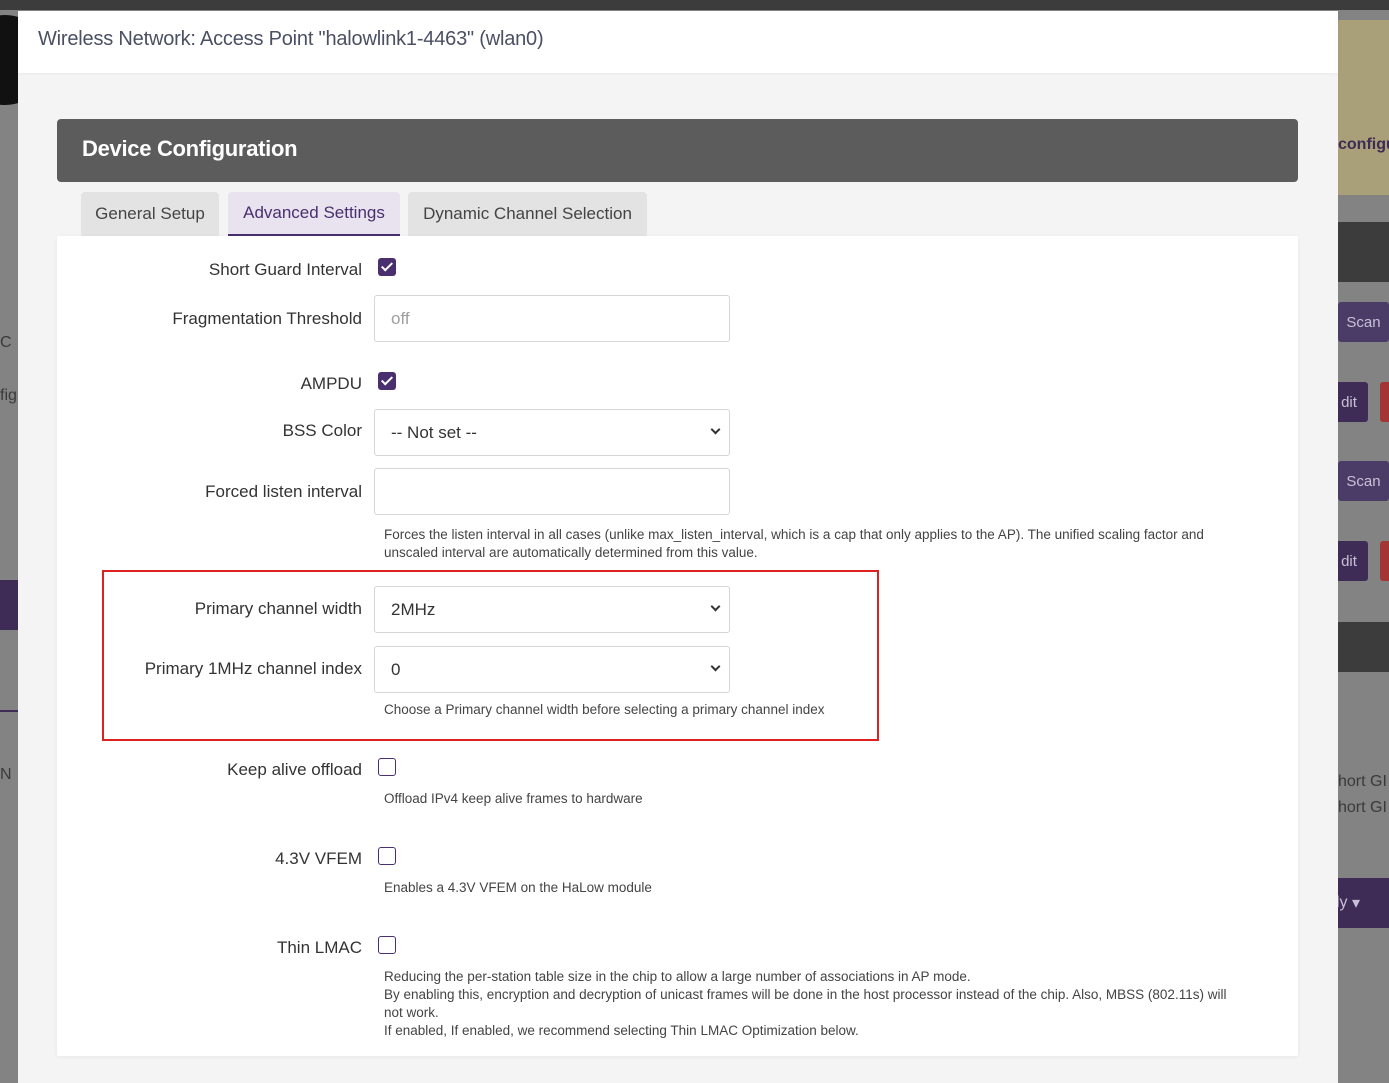 The width and height of the screenshot is (1389, 1083). What do you see at coordinates (694, 5) in the screenshot?
I see `background-topbar` at bounding box center [694, 5].